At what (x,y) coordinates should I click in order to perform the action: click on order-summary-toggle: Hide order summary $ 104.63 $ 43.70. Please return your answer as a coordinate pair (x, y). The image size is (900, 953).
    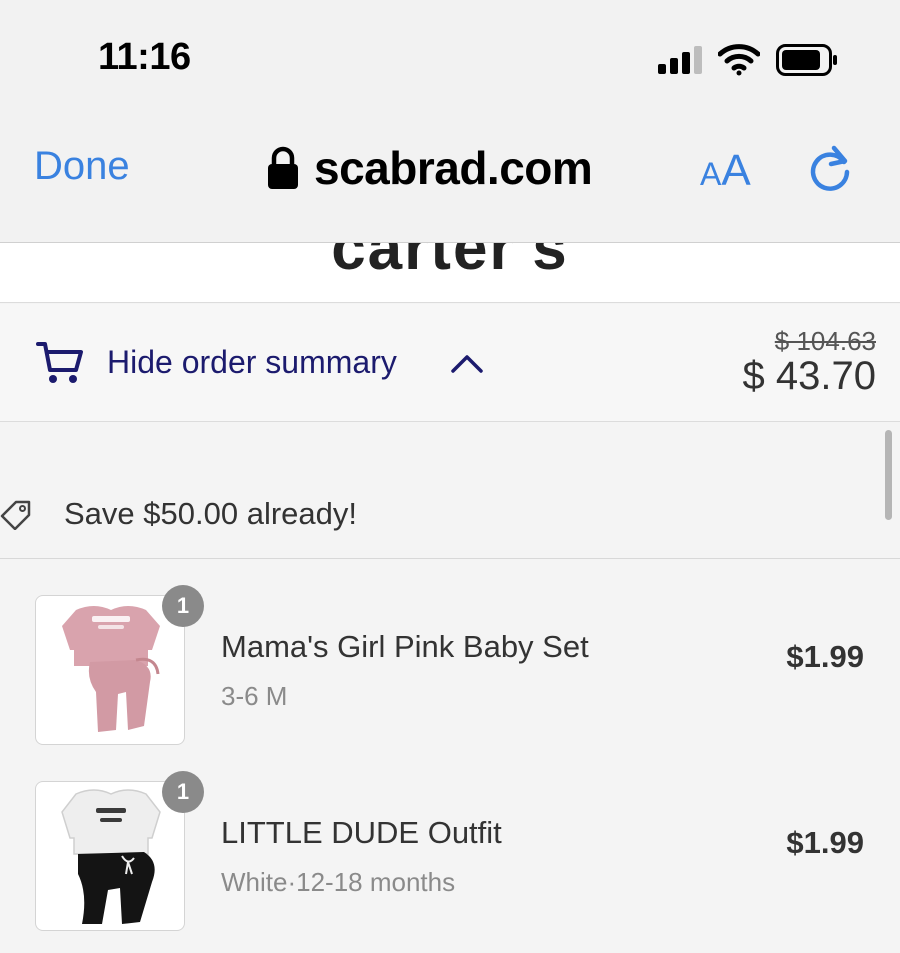
    Looking at the image, I should click on (450, 363).